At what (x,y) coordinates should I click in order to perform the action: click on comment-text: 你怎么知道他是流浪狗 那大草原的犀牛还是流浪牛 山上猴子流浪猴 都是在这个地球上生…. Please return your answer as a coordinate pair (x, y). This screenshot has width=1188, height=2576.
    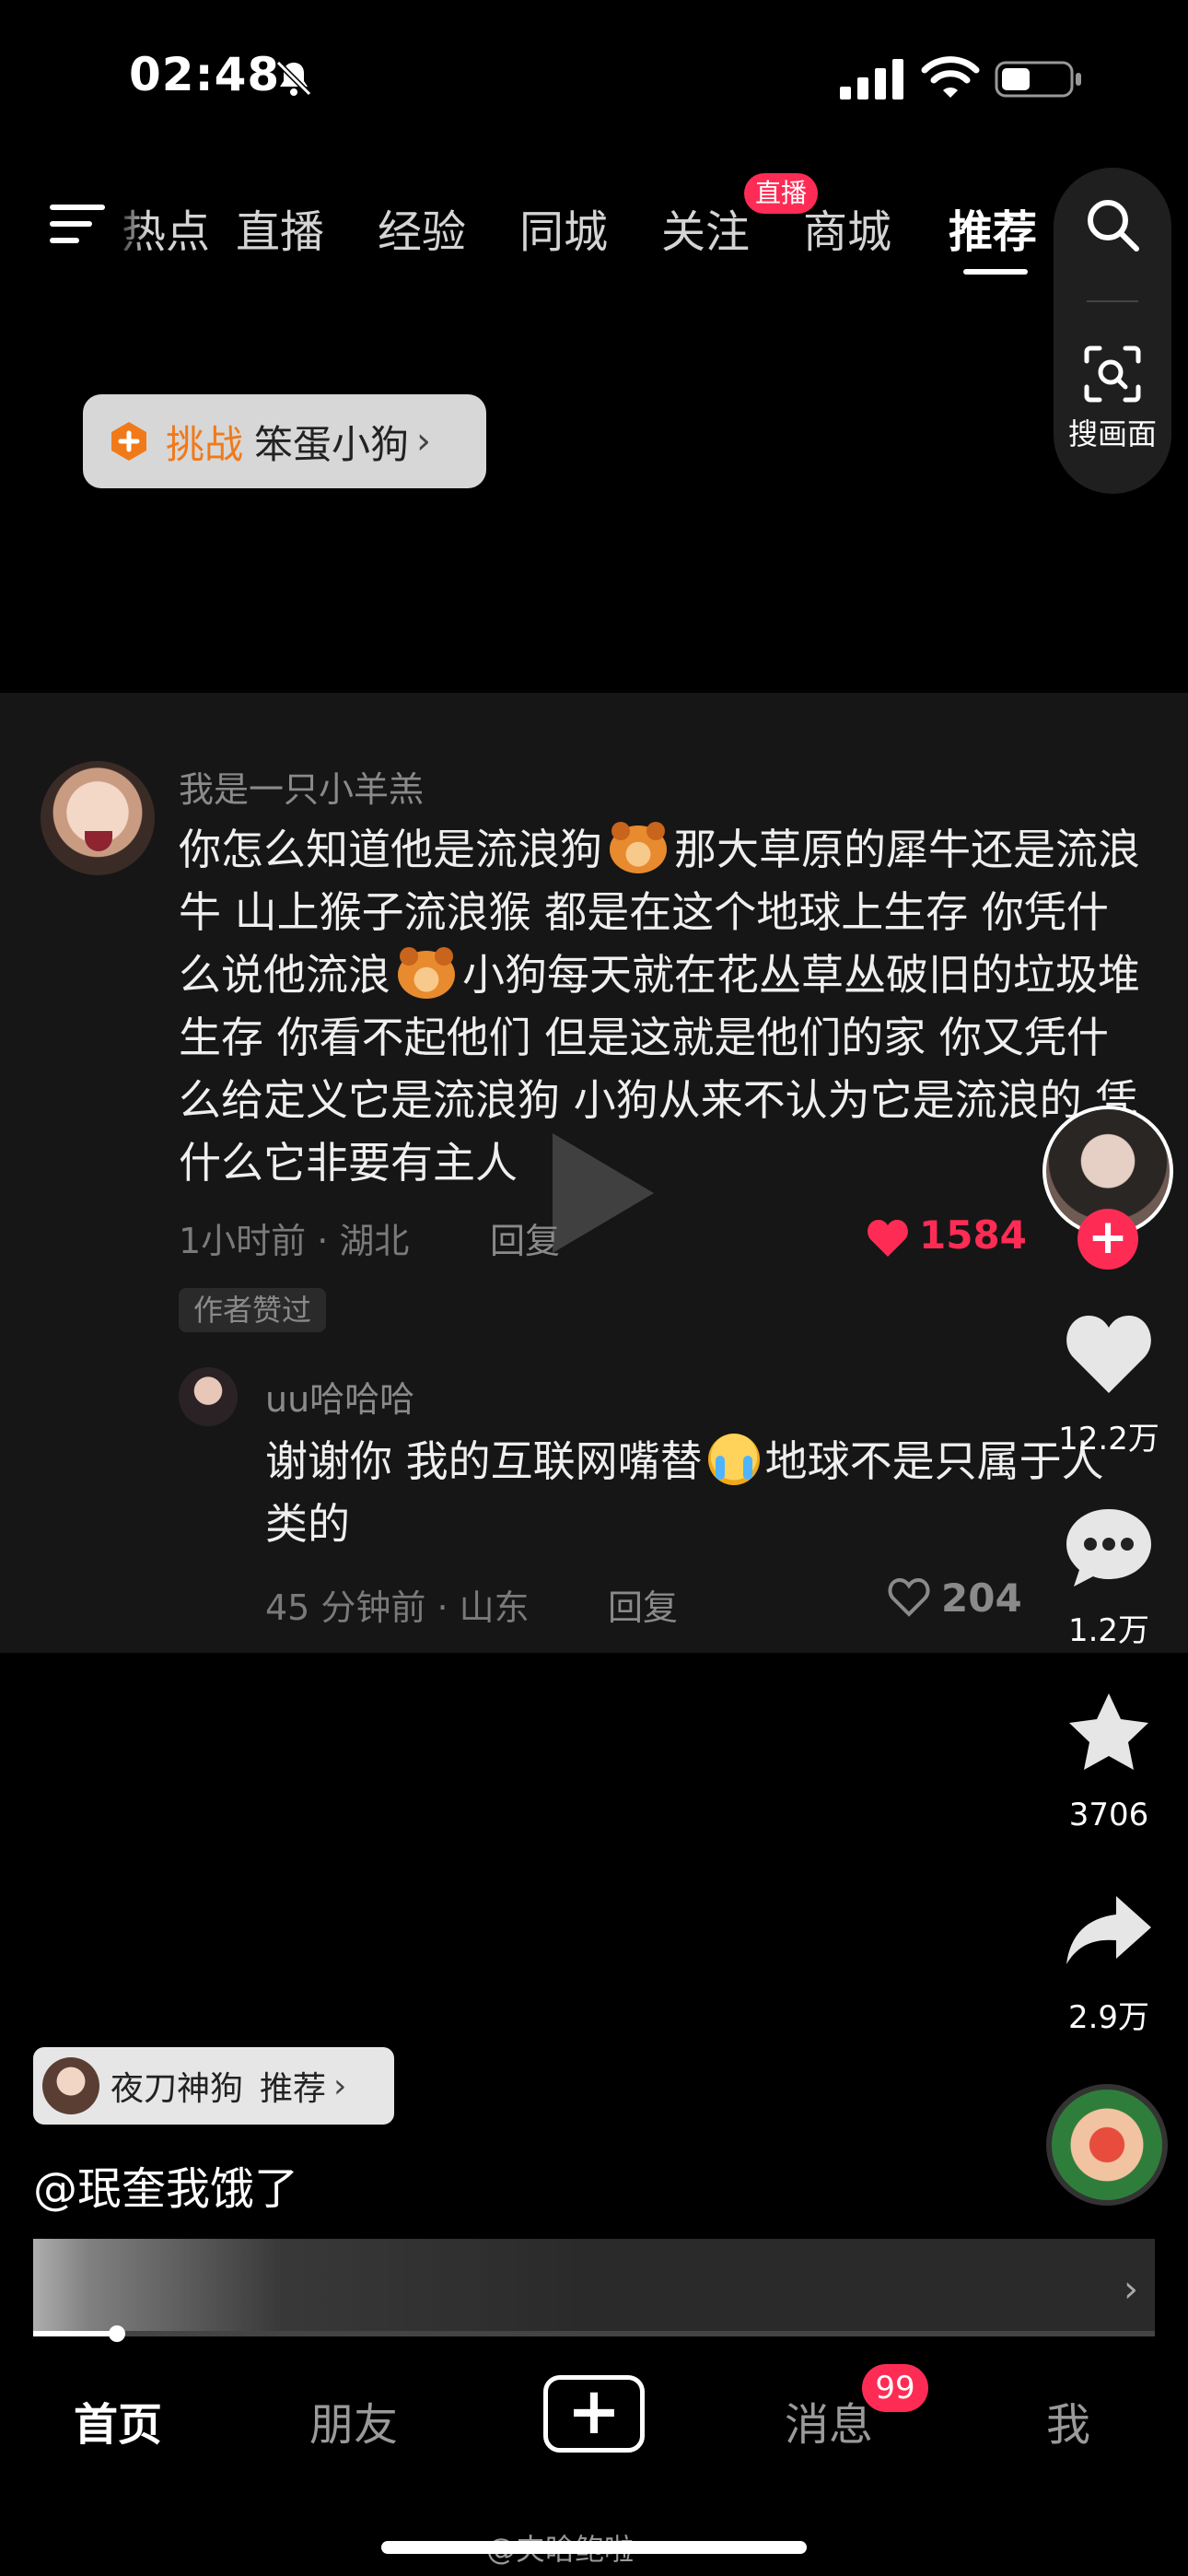
    Looking at the image, I should click on (662, 1006).